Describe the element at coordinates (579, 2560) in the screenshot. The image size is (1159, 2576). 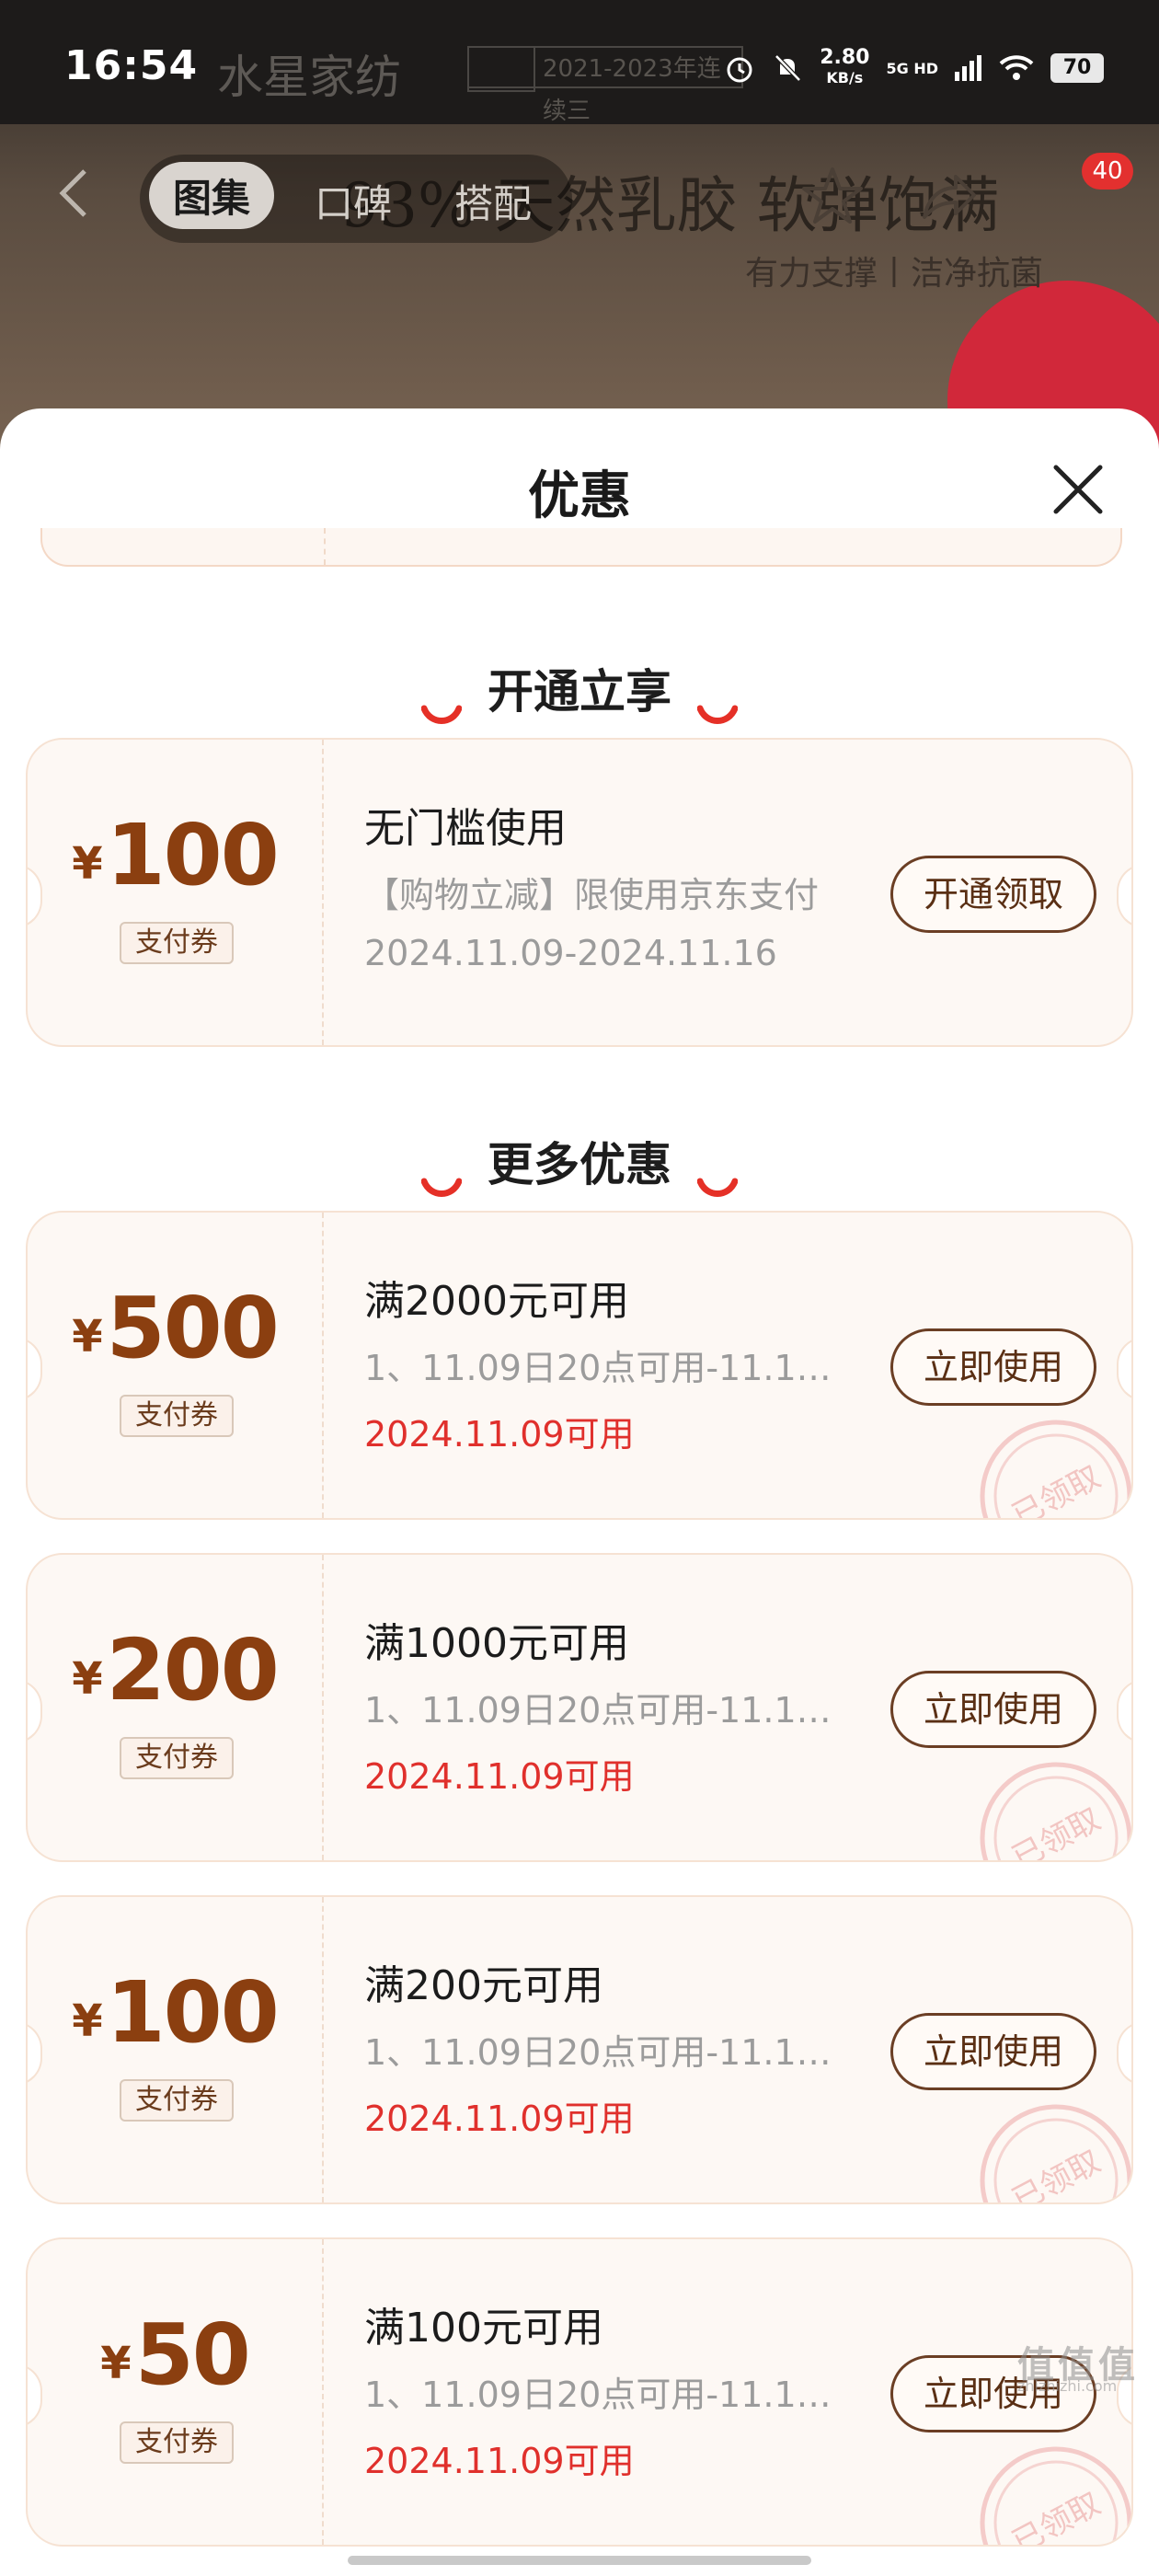
I see `home-indicator` at that location.